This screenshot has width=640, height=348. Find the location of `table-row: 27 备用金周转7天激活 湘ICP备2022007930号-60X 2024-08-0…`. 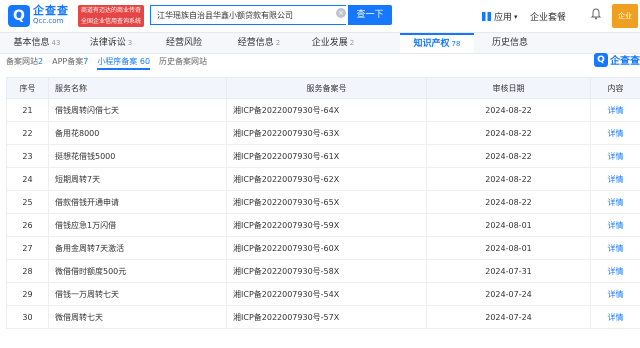

table-row: 27 备用金周转7天激活 湘ICP备2022007930号-60X 2024-08-0… is located at coordinates (323, 248).